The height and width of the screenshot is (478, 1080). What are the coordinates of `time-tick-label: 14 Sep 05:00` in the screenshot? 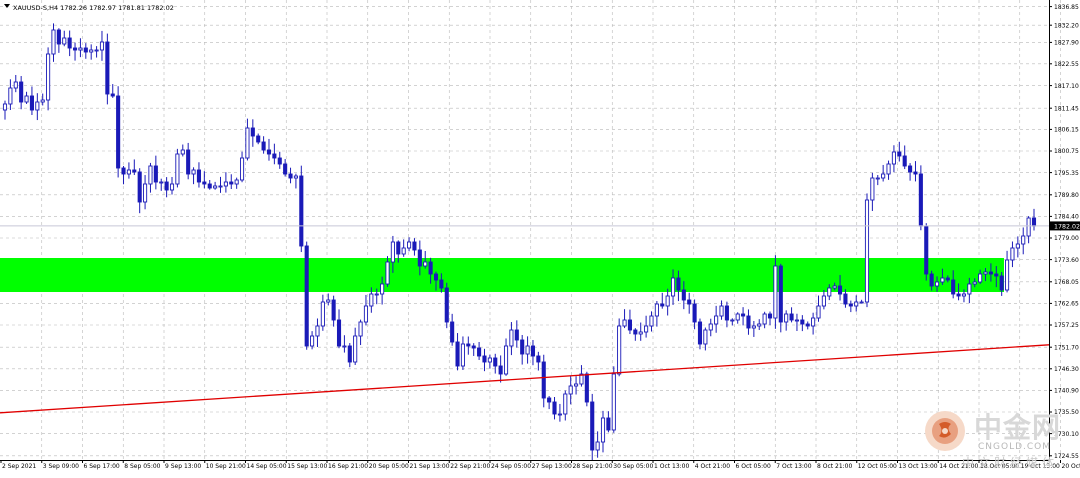 It's located at (267, 466).